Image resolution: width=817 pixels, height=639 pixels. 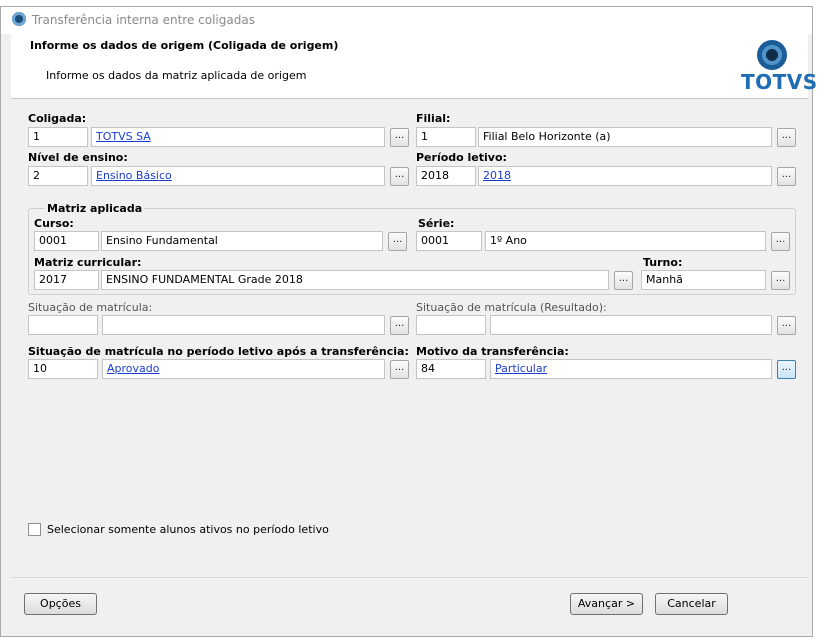 What do you see at coordinates (772, 55) in the screenshot?
I see `totvs-logo-icon` at bounding box center [772, 55].